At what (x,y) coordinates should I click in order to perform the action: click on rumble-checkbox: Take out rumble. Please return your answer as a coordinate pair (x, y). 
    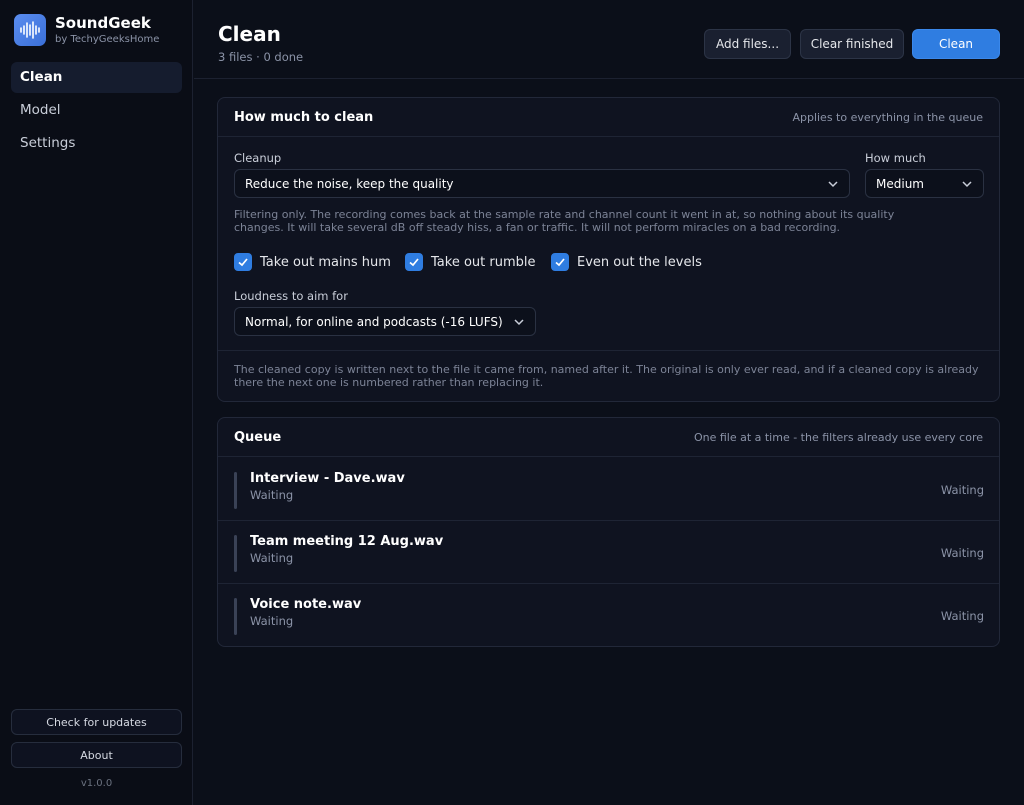
    Looking at the image, I should click on (470, 262).